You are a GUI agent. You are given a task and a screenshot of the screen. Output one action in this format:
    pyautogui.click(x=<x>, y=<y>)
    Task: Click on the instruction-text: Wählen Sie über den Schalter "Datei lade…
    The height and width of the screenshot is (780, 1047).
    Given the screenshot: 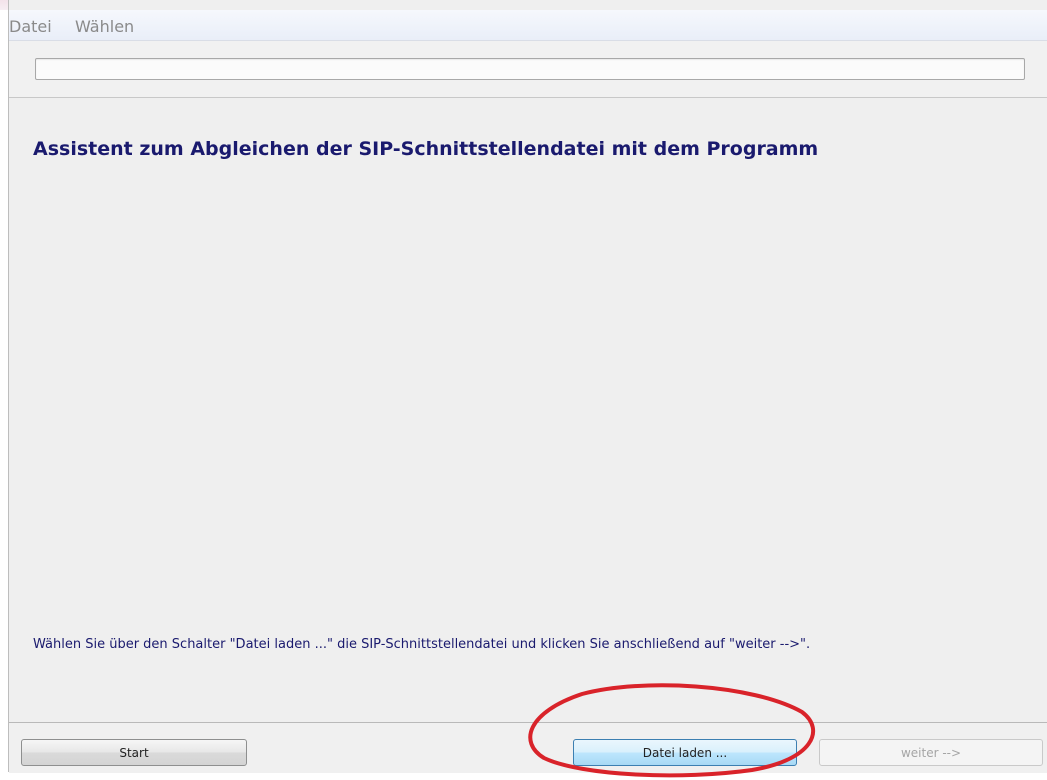 What is the action you would take?
    pyautogui.click(x=422, y=644)
    